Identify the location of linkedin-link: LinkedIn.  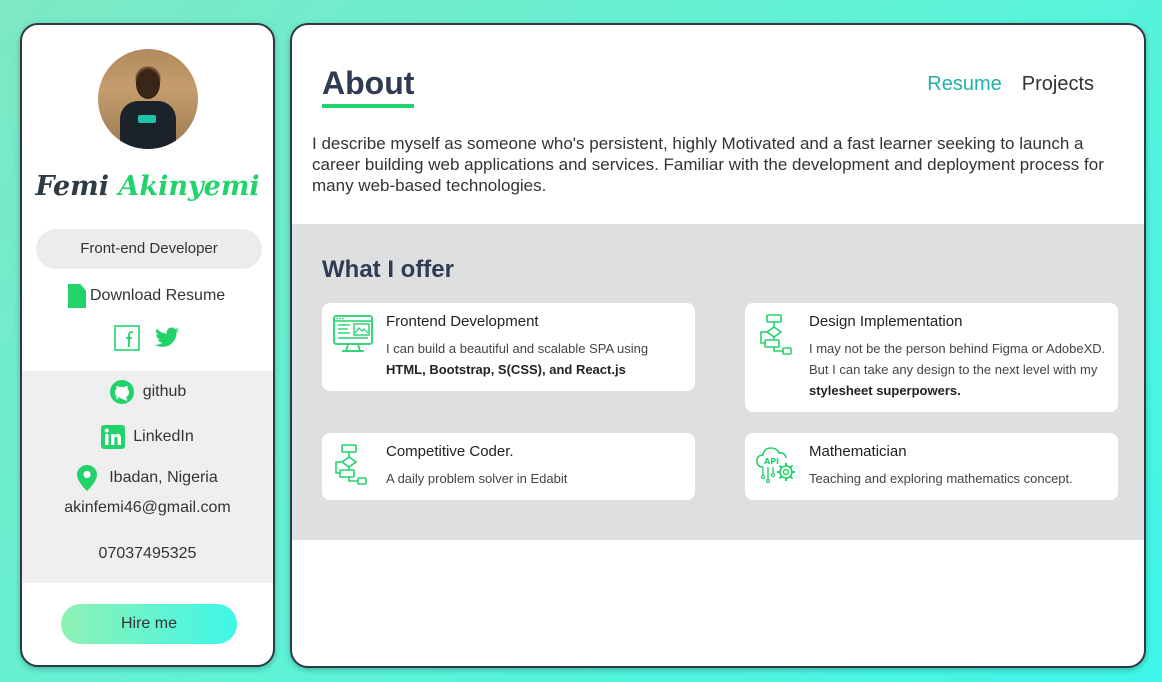
(147, 437).